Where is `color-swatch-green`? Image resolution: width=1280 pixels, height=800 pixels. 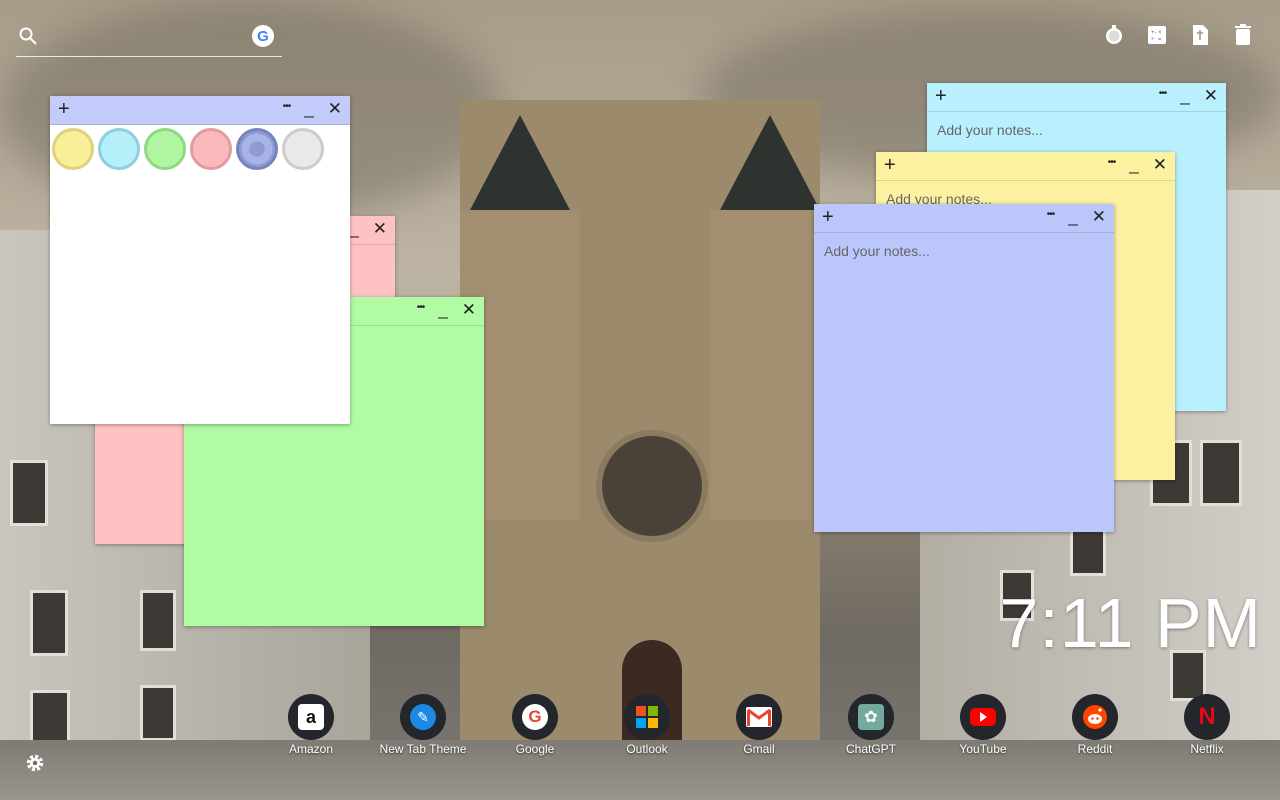
color-swatch-green is located at coordinates (165, 149).